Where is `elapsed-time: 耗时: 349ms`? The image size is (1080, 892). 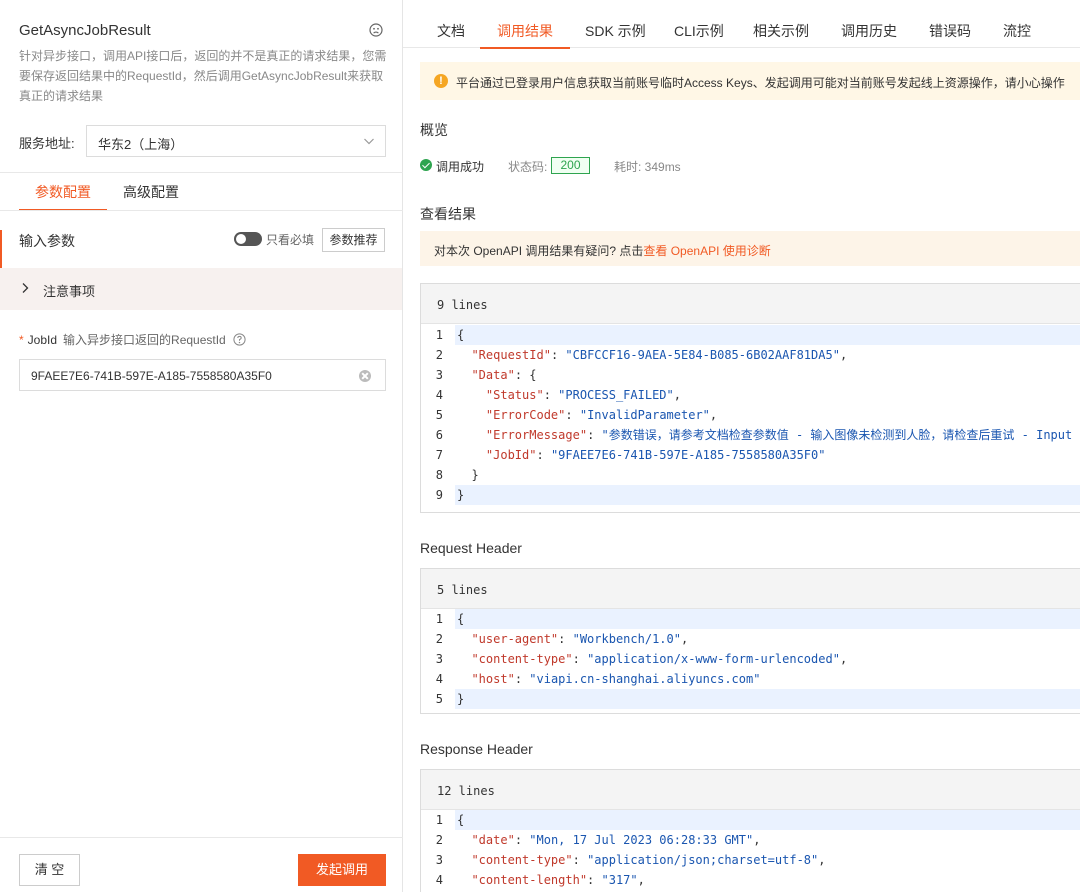 elapsed-time: 耗时: 349ms is located at coordinates (647, 167).